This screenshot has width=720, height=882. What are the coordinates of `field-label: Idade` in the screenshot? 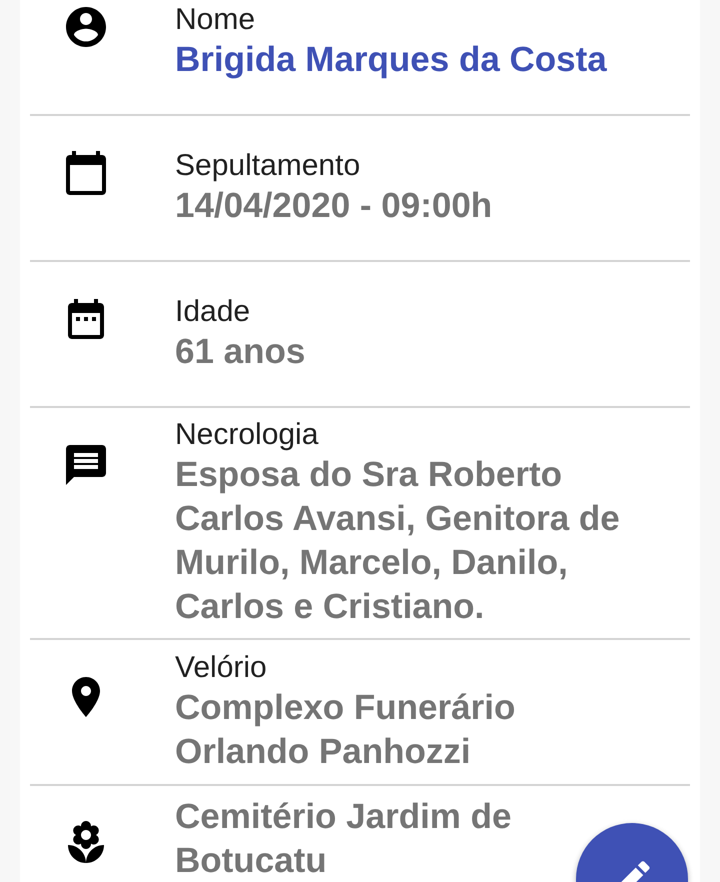 It's located at (212, 311).